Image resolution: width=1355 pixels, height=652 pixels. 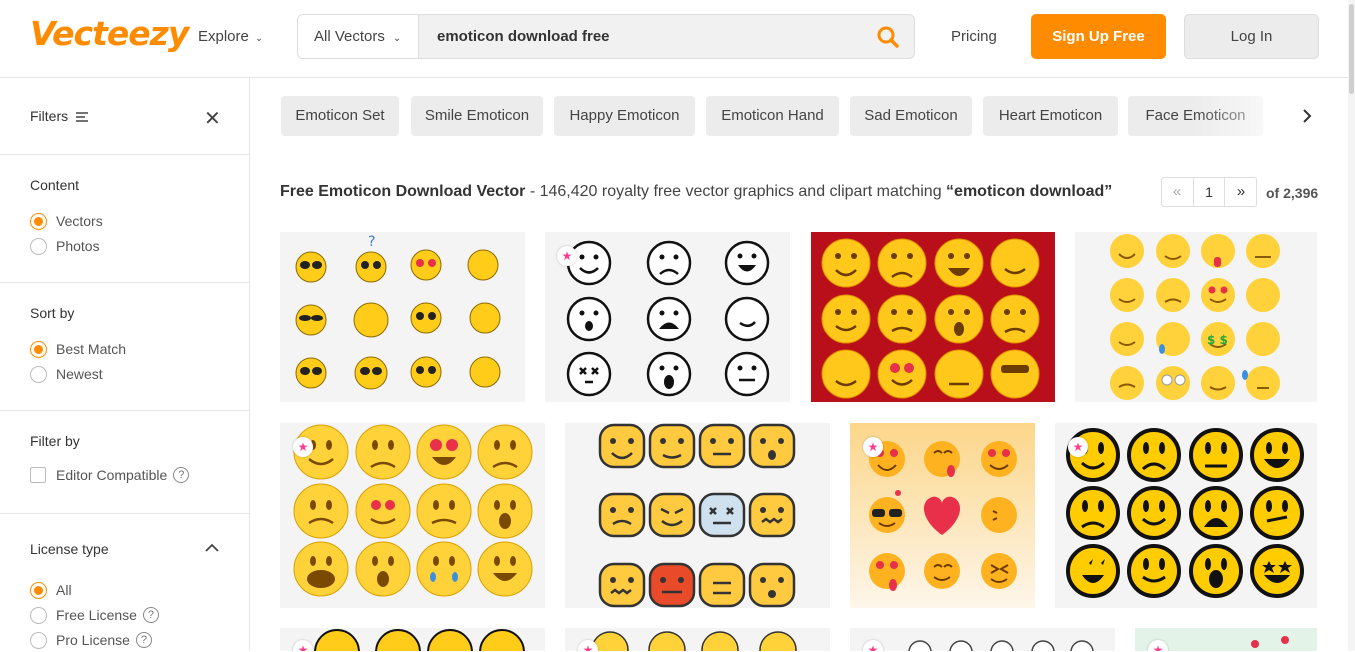 I want to click on soft-emoji-grid-thumbnail: $ $, so click(x=1195, y=317).